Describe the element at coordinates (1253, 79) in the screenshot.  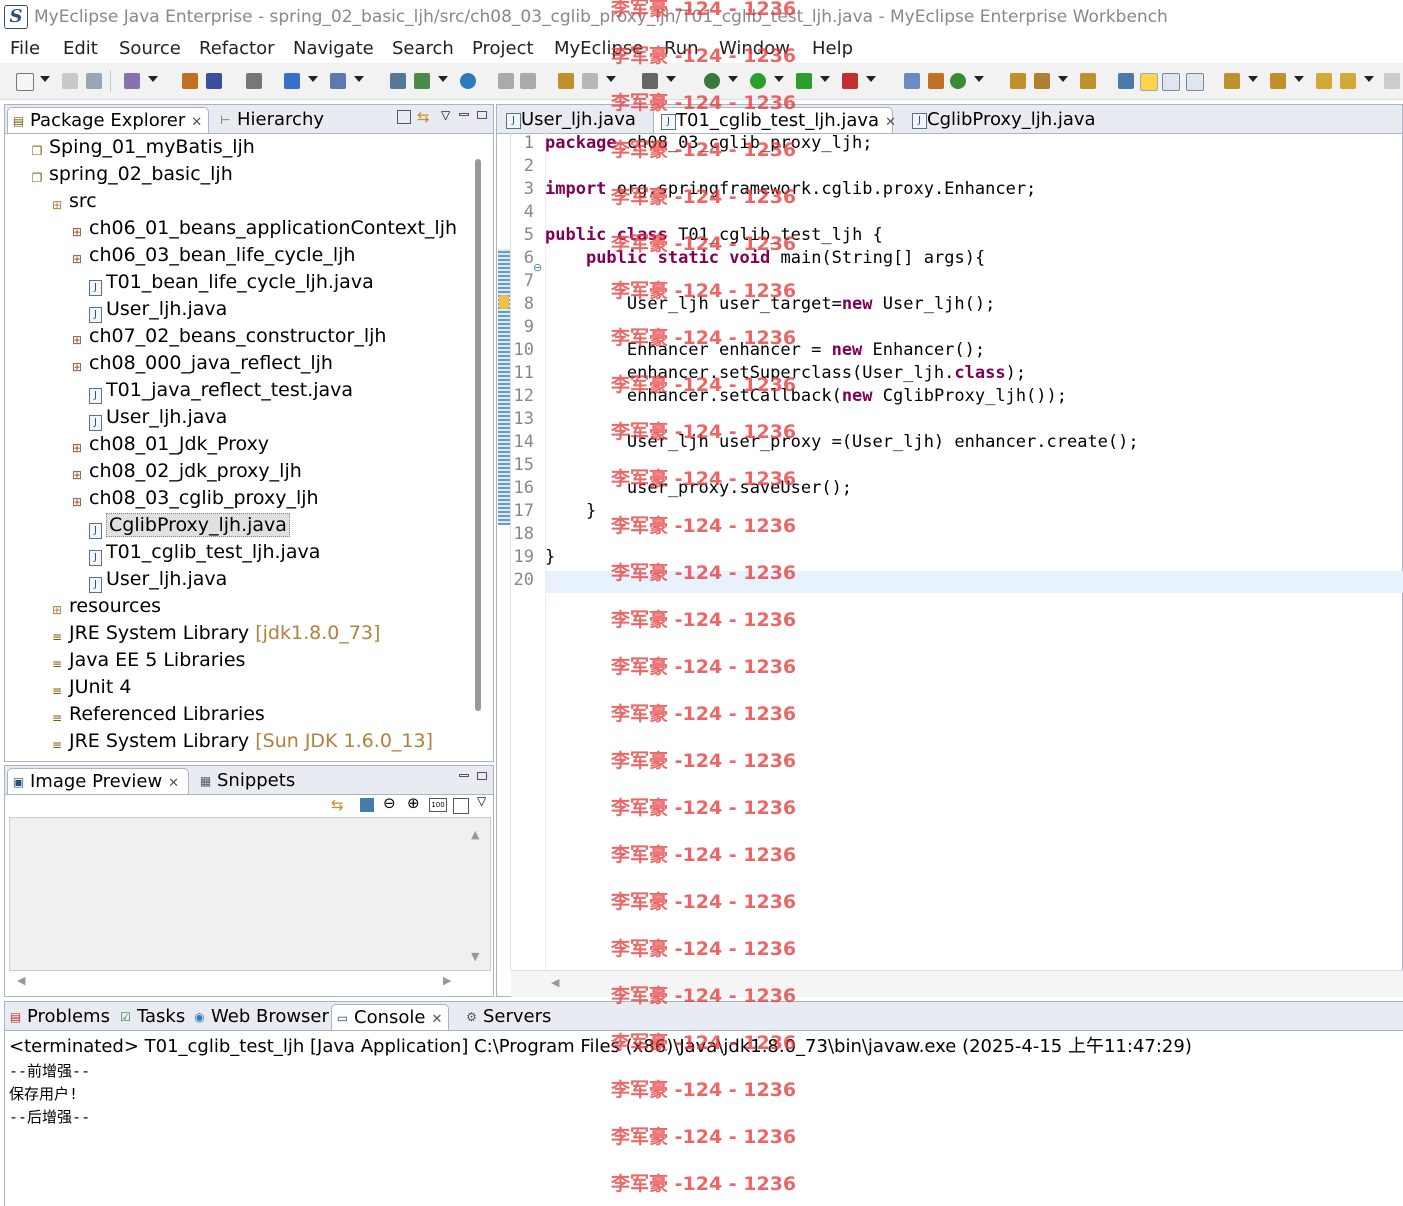
I see `next-annotation-dropdown-icon` at that location.